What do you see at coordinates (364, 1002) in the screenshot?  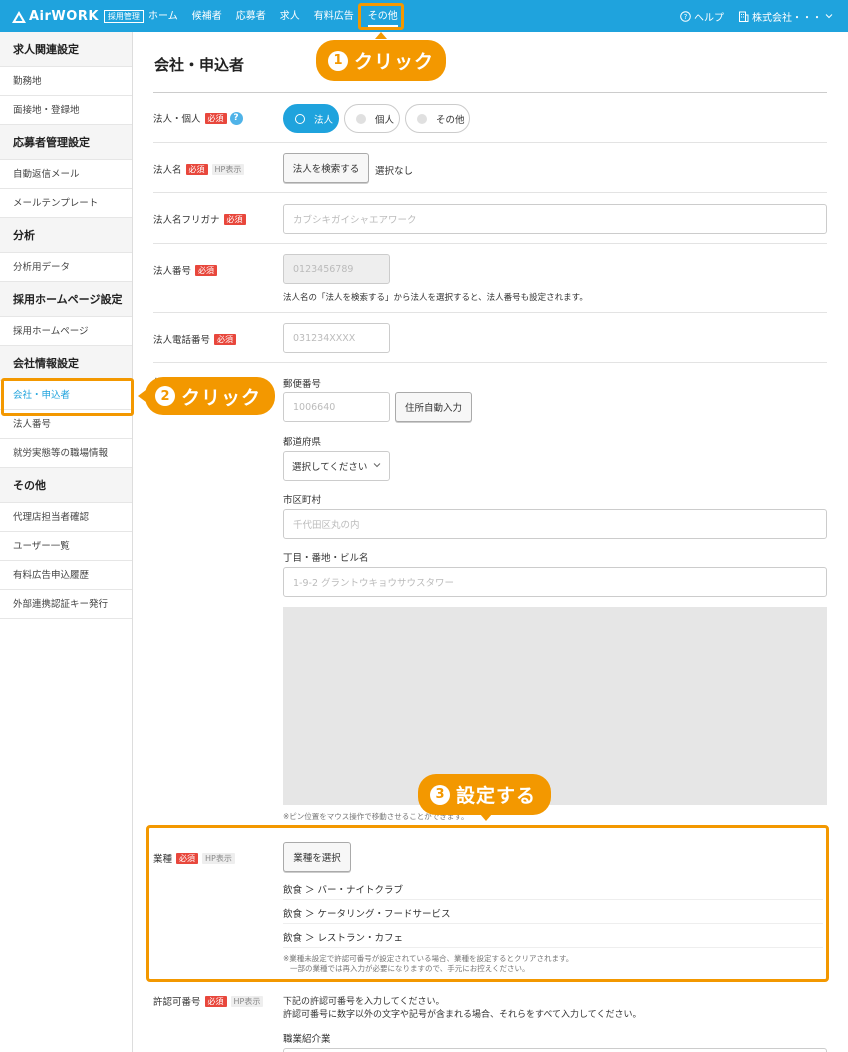 I see `license-note-1: 下記の許認可番号を入力してください。` at bounding box center [364, 1002].